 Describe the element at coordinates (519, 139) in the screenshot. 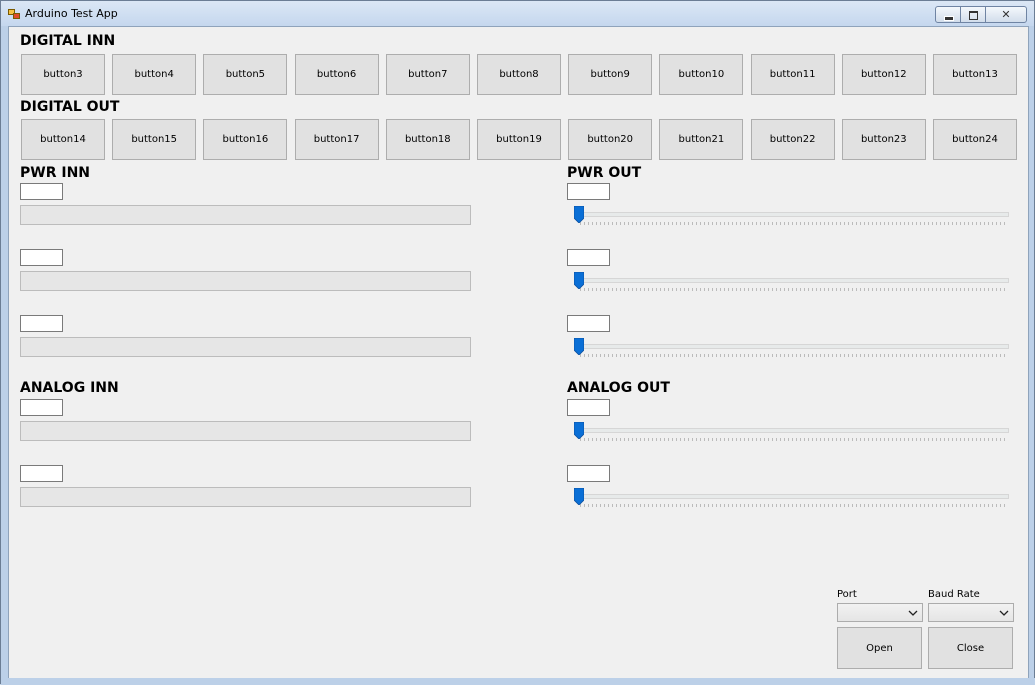

I see `digital-button-button19: button19` at that location.